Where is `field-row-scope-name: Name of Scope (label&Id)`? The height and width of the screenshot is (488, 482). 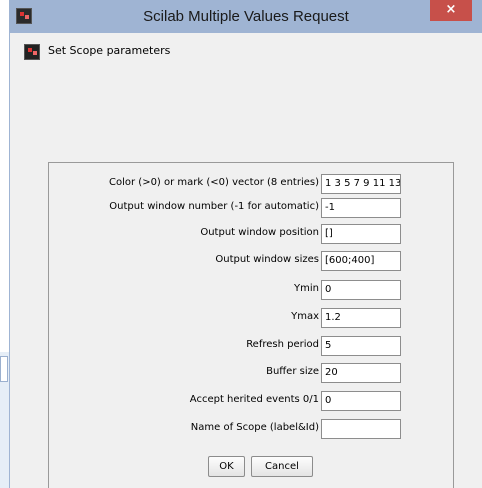
field-row-scope-name: Name of Scope (label&Id) is located at coordinates (252, 429).